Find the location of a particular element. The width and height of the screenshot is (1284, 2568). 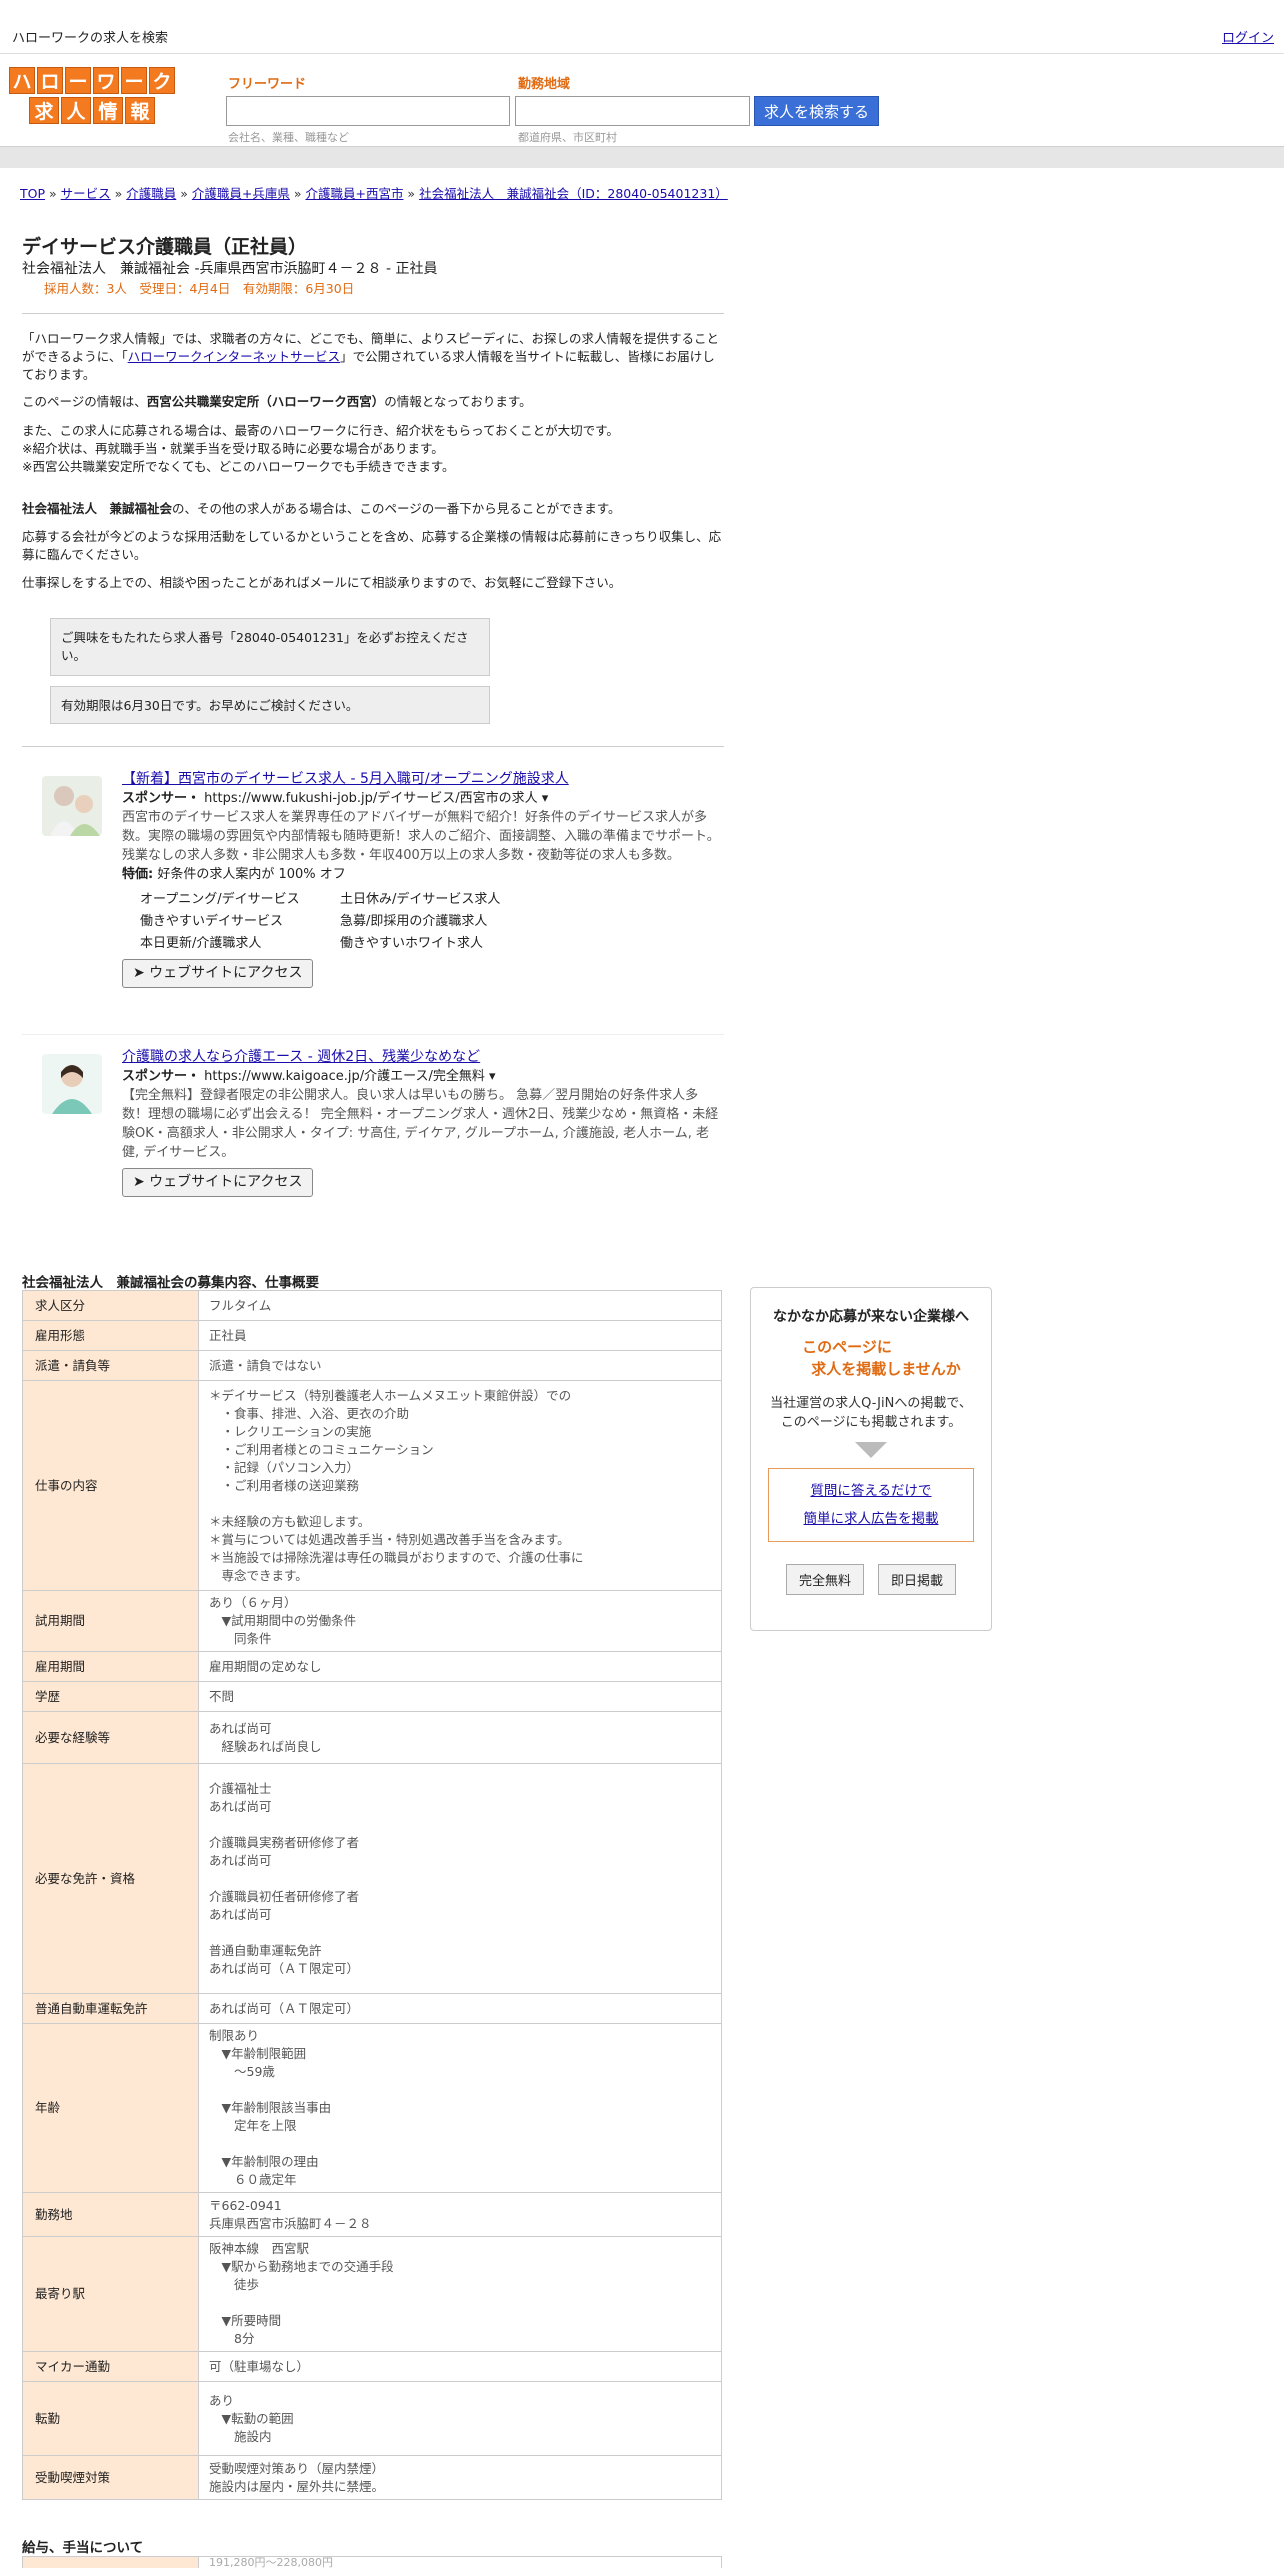

details-key: 必要な免許・資格 is located at coordinates (110, 1878).